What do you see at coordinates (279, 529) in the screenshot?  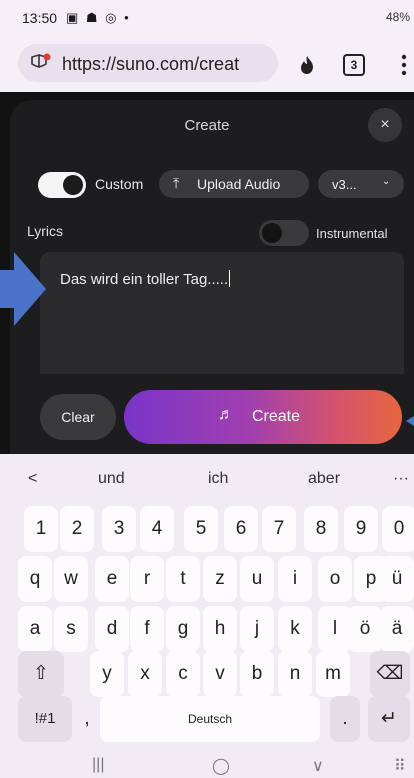 I see `key-7: 7` at bounding box center [279, 529].